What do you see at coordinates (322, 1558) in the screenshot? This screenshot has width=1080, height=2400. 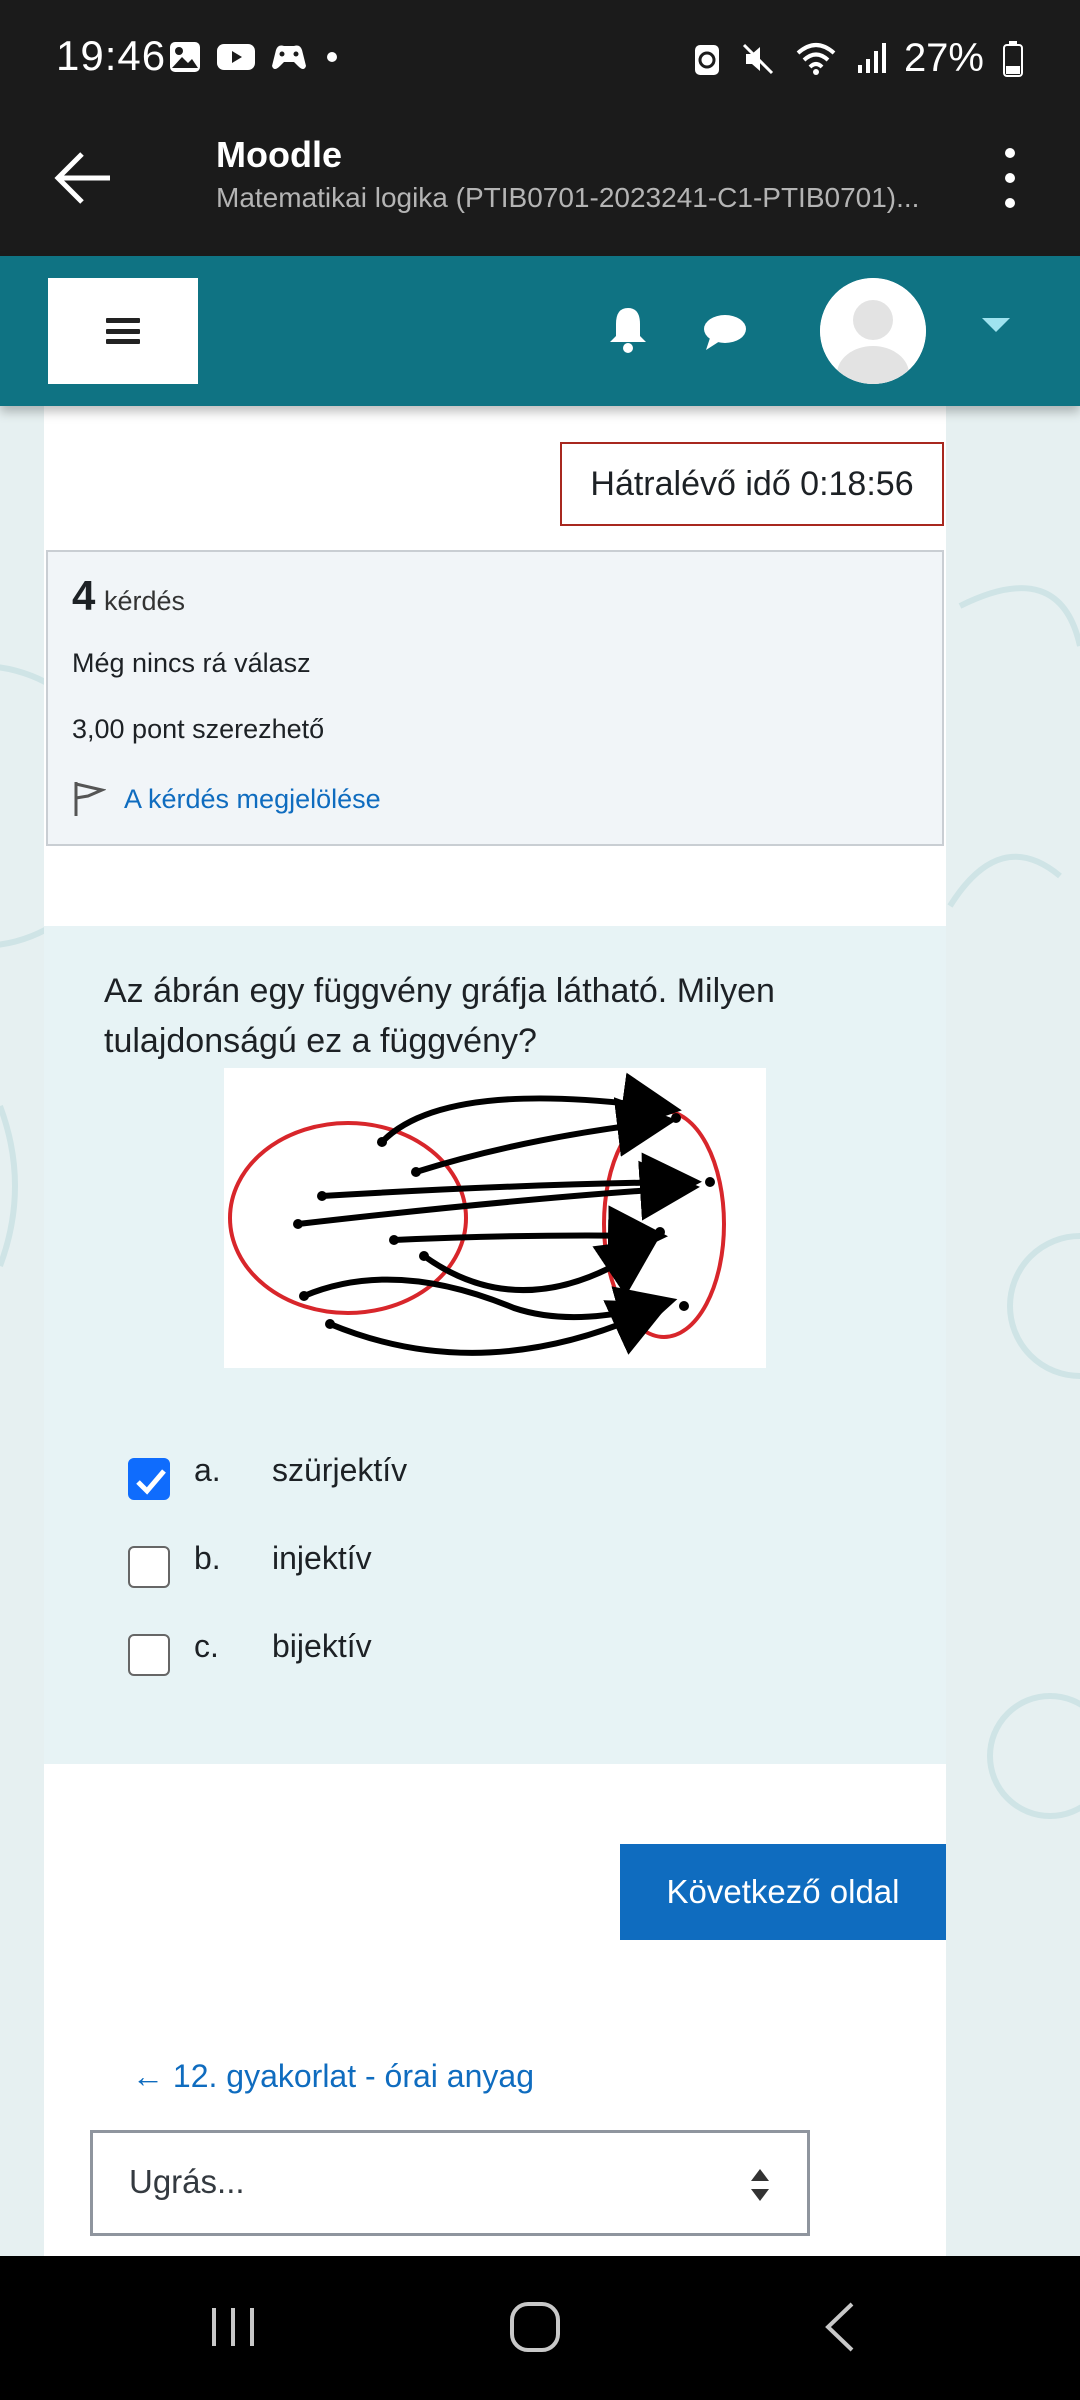 I see `answer-b-text: injektív` at bounding box center [322, 1558].